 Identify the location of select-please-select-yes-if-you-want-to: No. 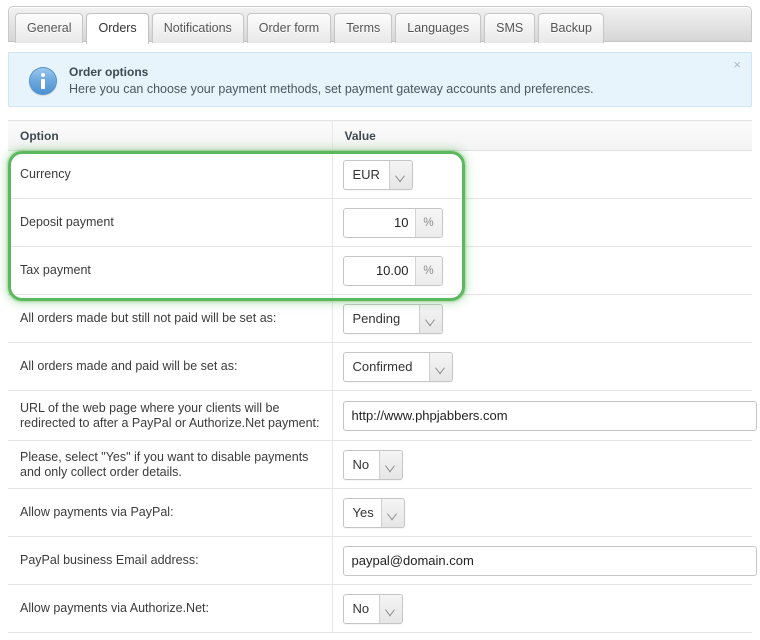
(372, 464).